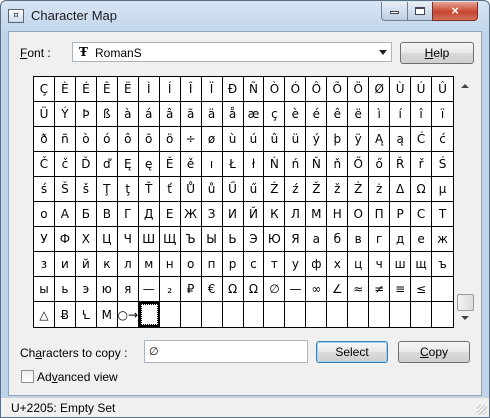  Describe the element at coordinates (149, 114) in the screenshot. I see `character-cell: á` at that location.